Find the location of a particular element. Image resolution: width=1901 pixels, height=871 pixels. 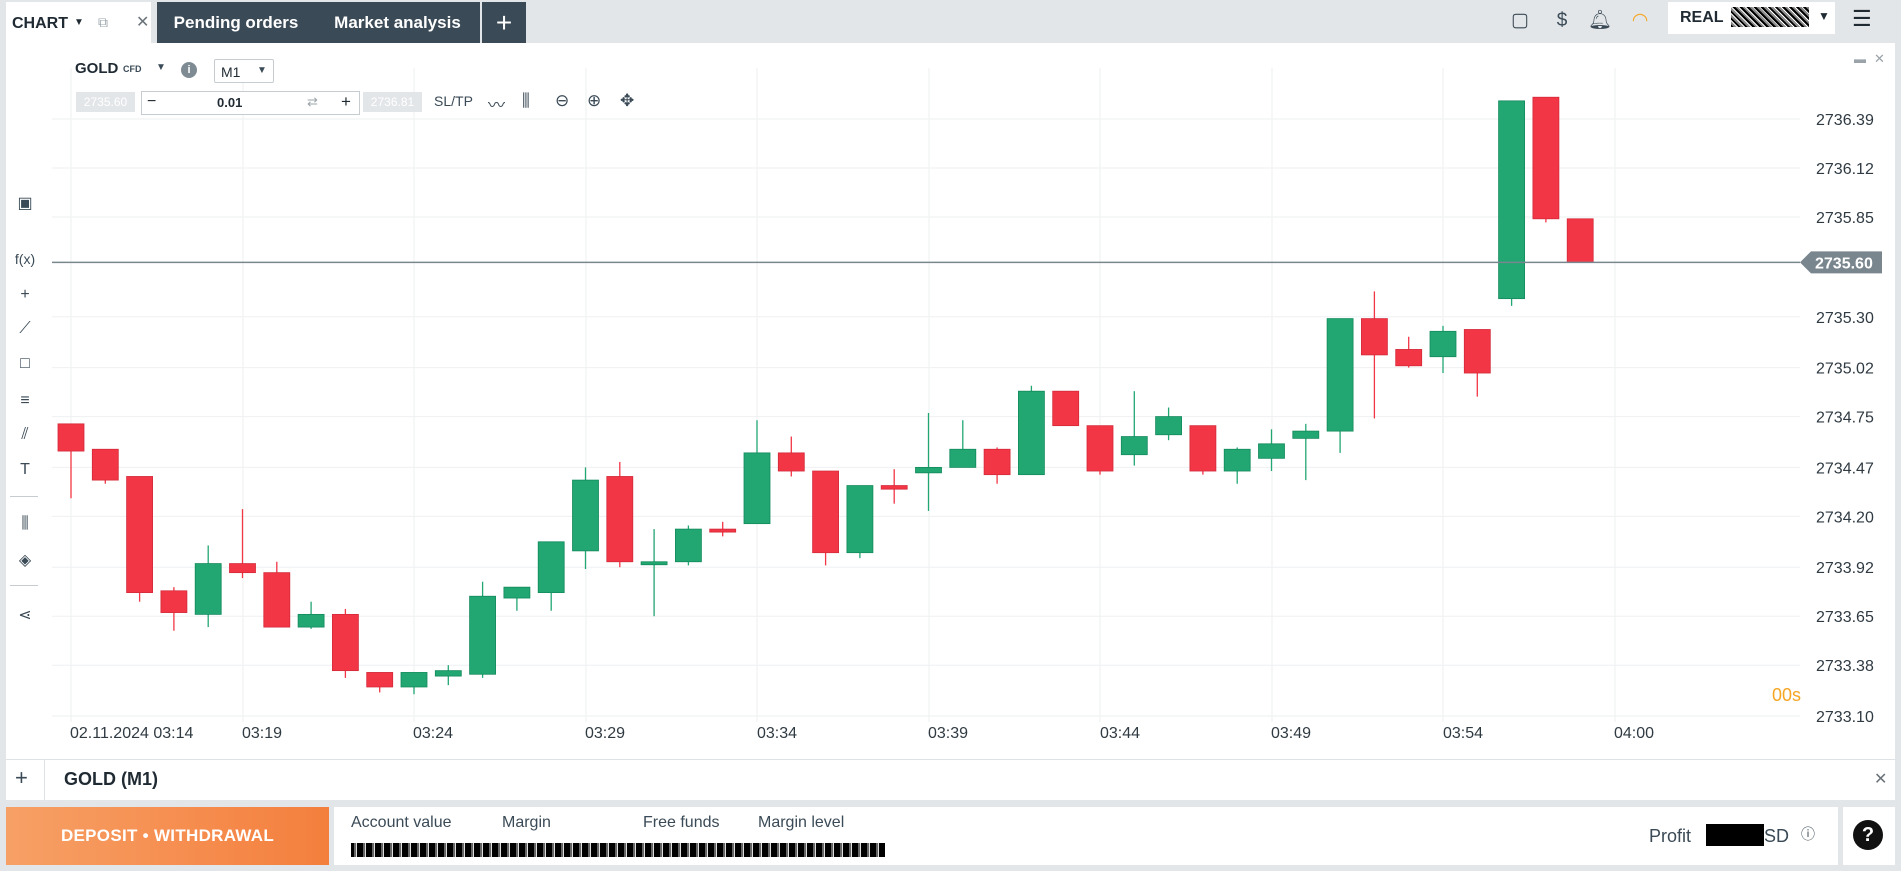

symbol-name: GOLD is located at coordinates (96, 68).